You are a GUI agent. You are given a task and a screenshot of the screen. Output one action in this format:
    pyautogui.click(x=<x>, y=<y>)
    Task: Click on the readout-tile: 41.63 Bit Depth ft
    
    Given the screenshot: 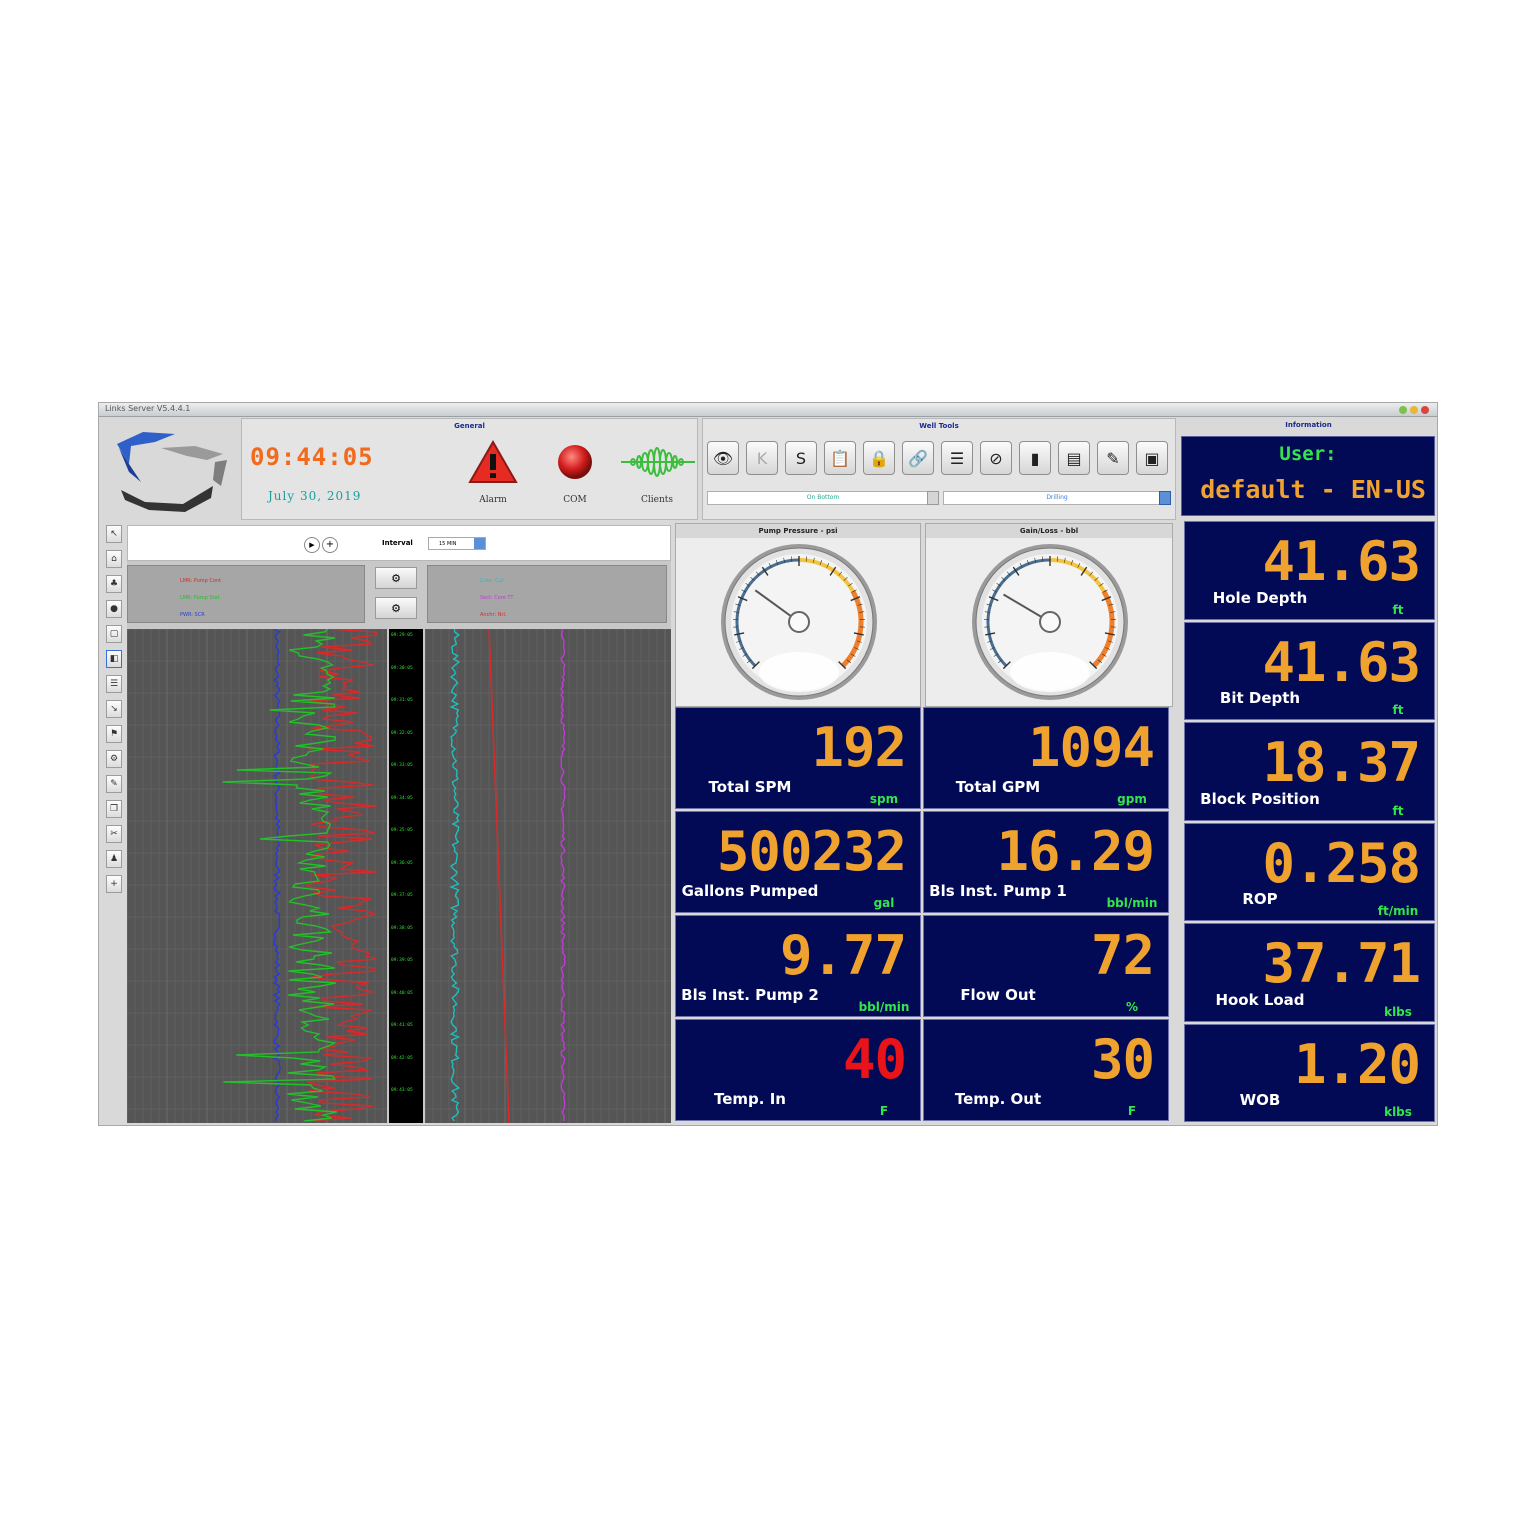 What is the action you would take?
    pyautogui.click(x=1309, y=670)
    